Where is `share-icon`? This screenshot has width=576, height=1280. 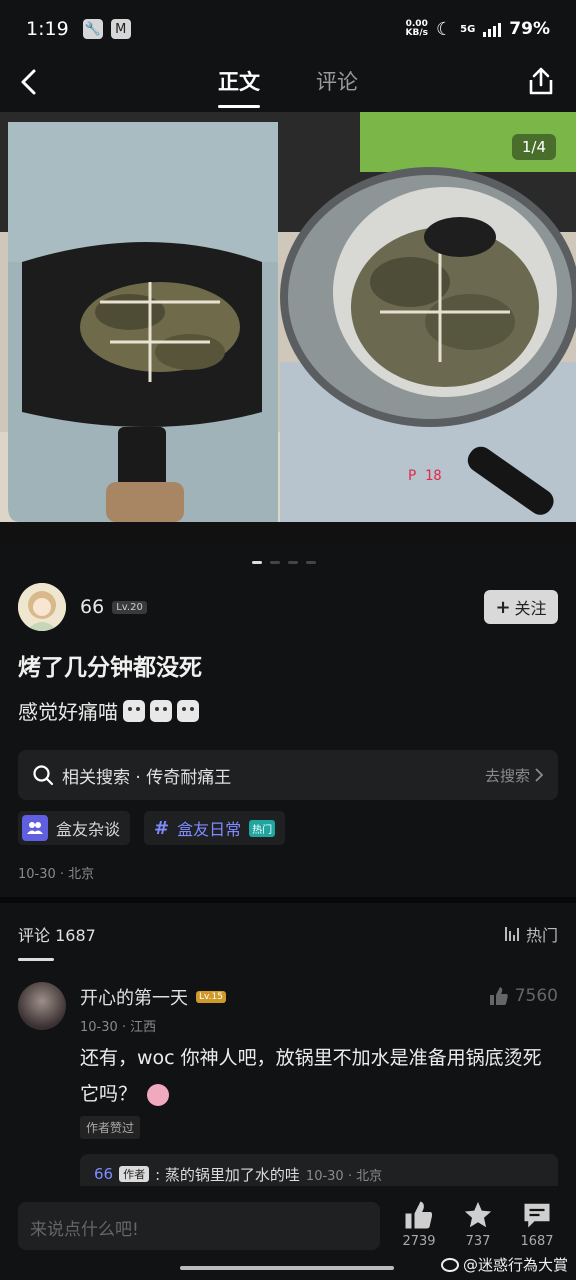
share-icon is located at coordinates (541, 81).